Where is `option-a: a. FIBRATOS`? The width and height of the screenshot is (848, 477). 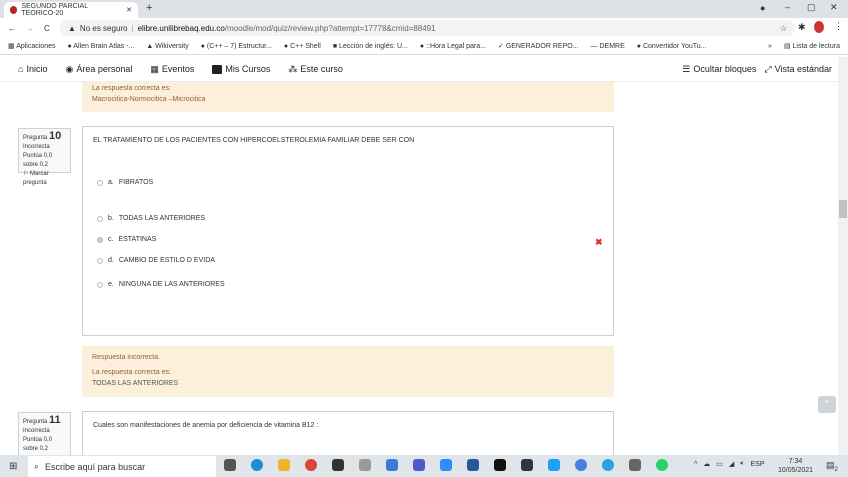
option-a: a. FIBRATOS is located at coordinates (125, 182).